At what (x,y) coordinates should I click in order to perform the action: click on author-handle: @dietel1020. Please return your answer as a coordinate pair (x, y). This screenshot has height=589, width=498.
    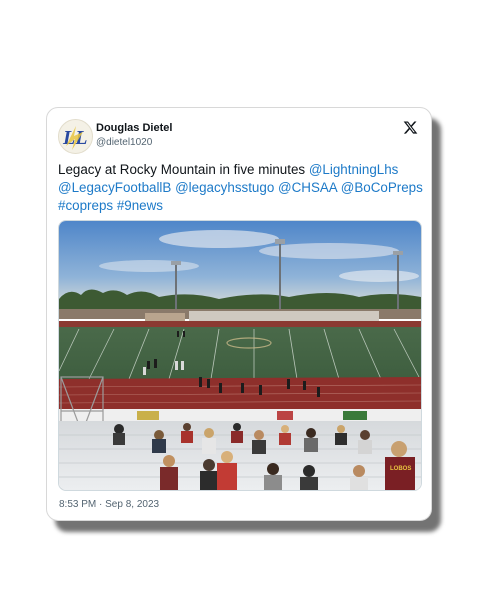
    Looking at the image, I should click on (124, 142).